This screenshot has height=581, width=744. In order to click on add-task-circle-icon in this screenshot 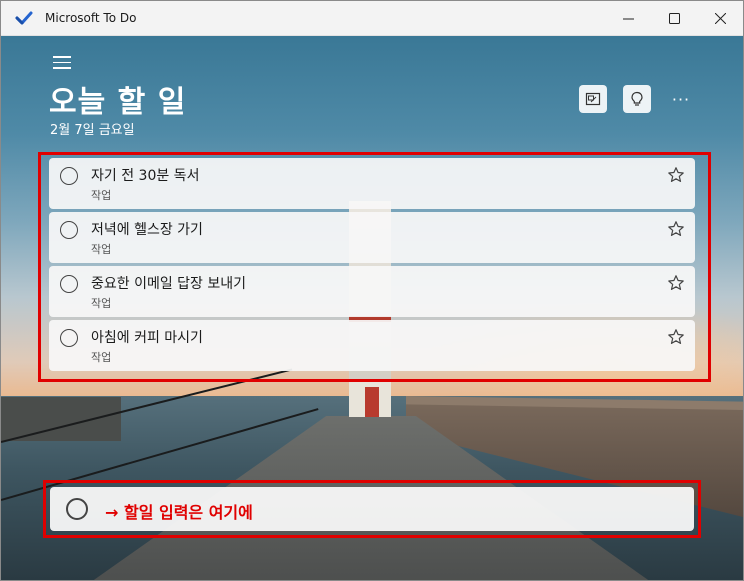, I will do `click(77, 509)`.